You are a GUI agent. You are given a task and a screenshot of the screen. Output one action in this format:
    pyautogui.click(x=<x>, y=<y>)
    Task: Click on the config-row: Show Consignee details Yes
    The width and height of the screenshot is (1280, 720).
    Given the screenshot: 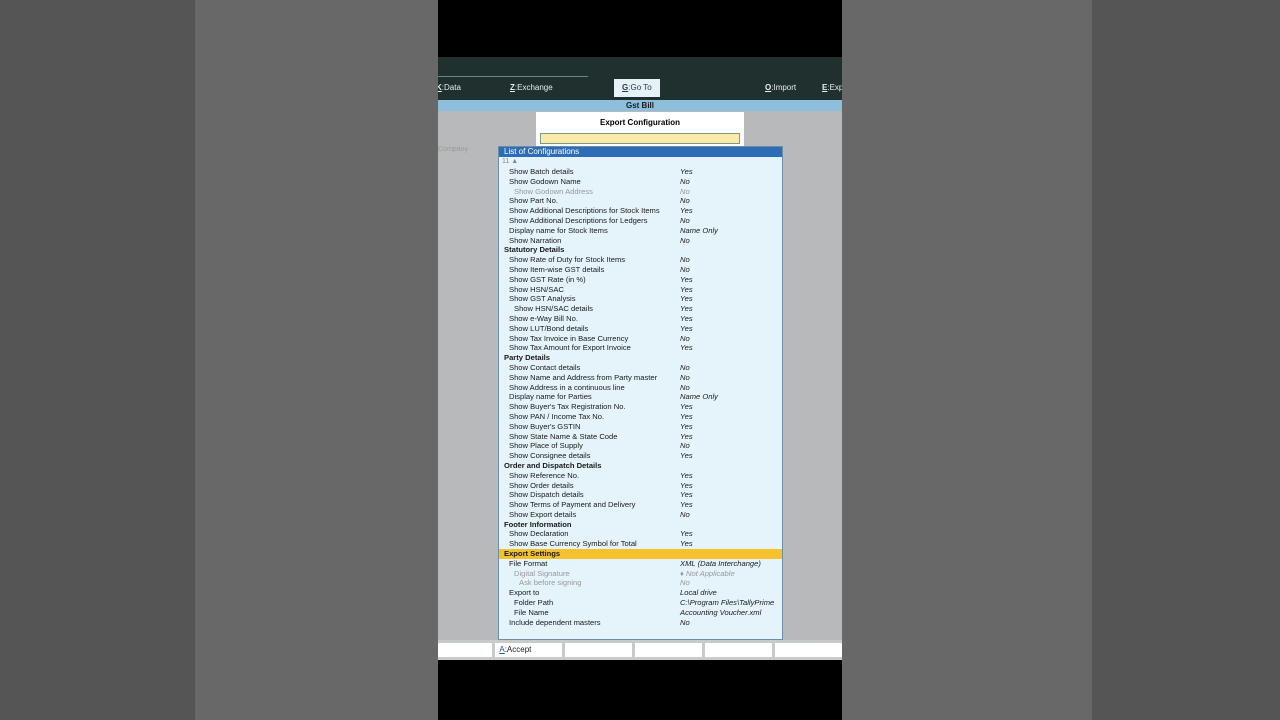 What is the action you would take?
    pyautogui.click(x=640, y=456)
    